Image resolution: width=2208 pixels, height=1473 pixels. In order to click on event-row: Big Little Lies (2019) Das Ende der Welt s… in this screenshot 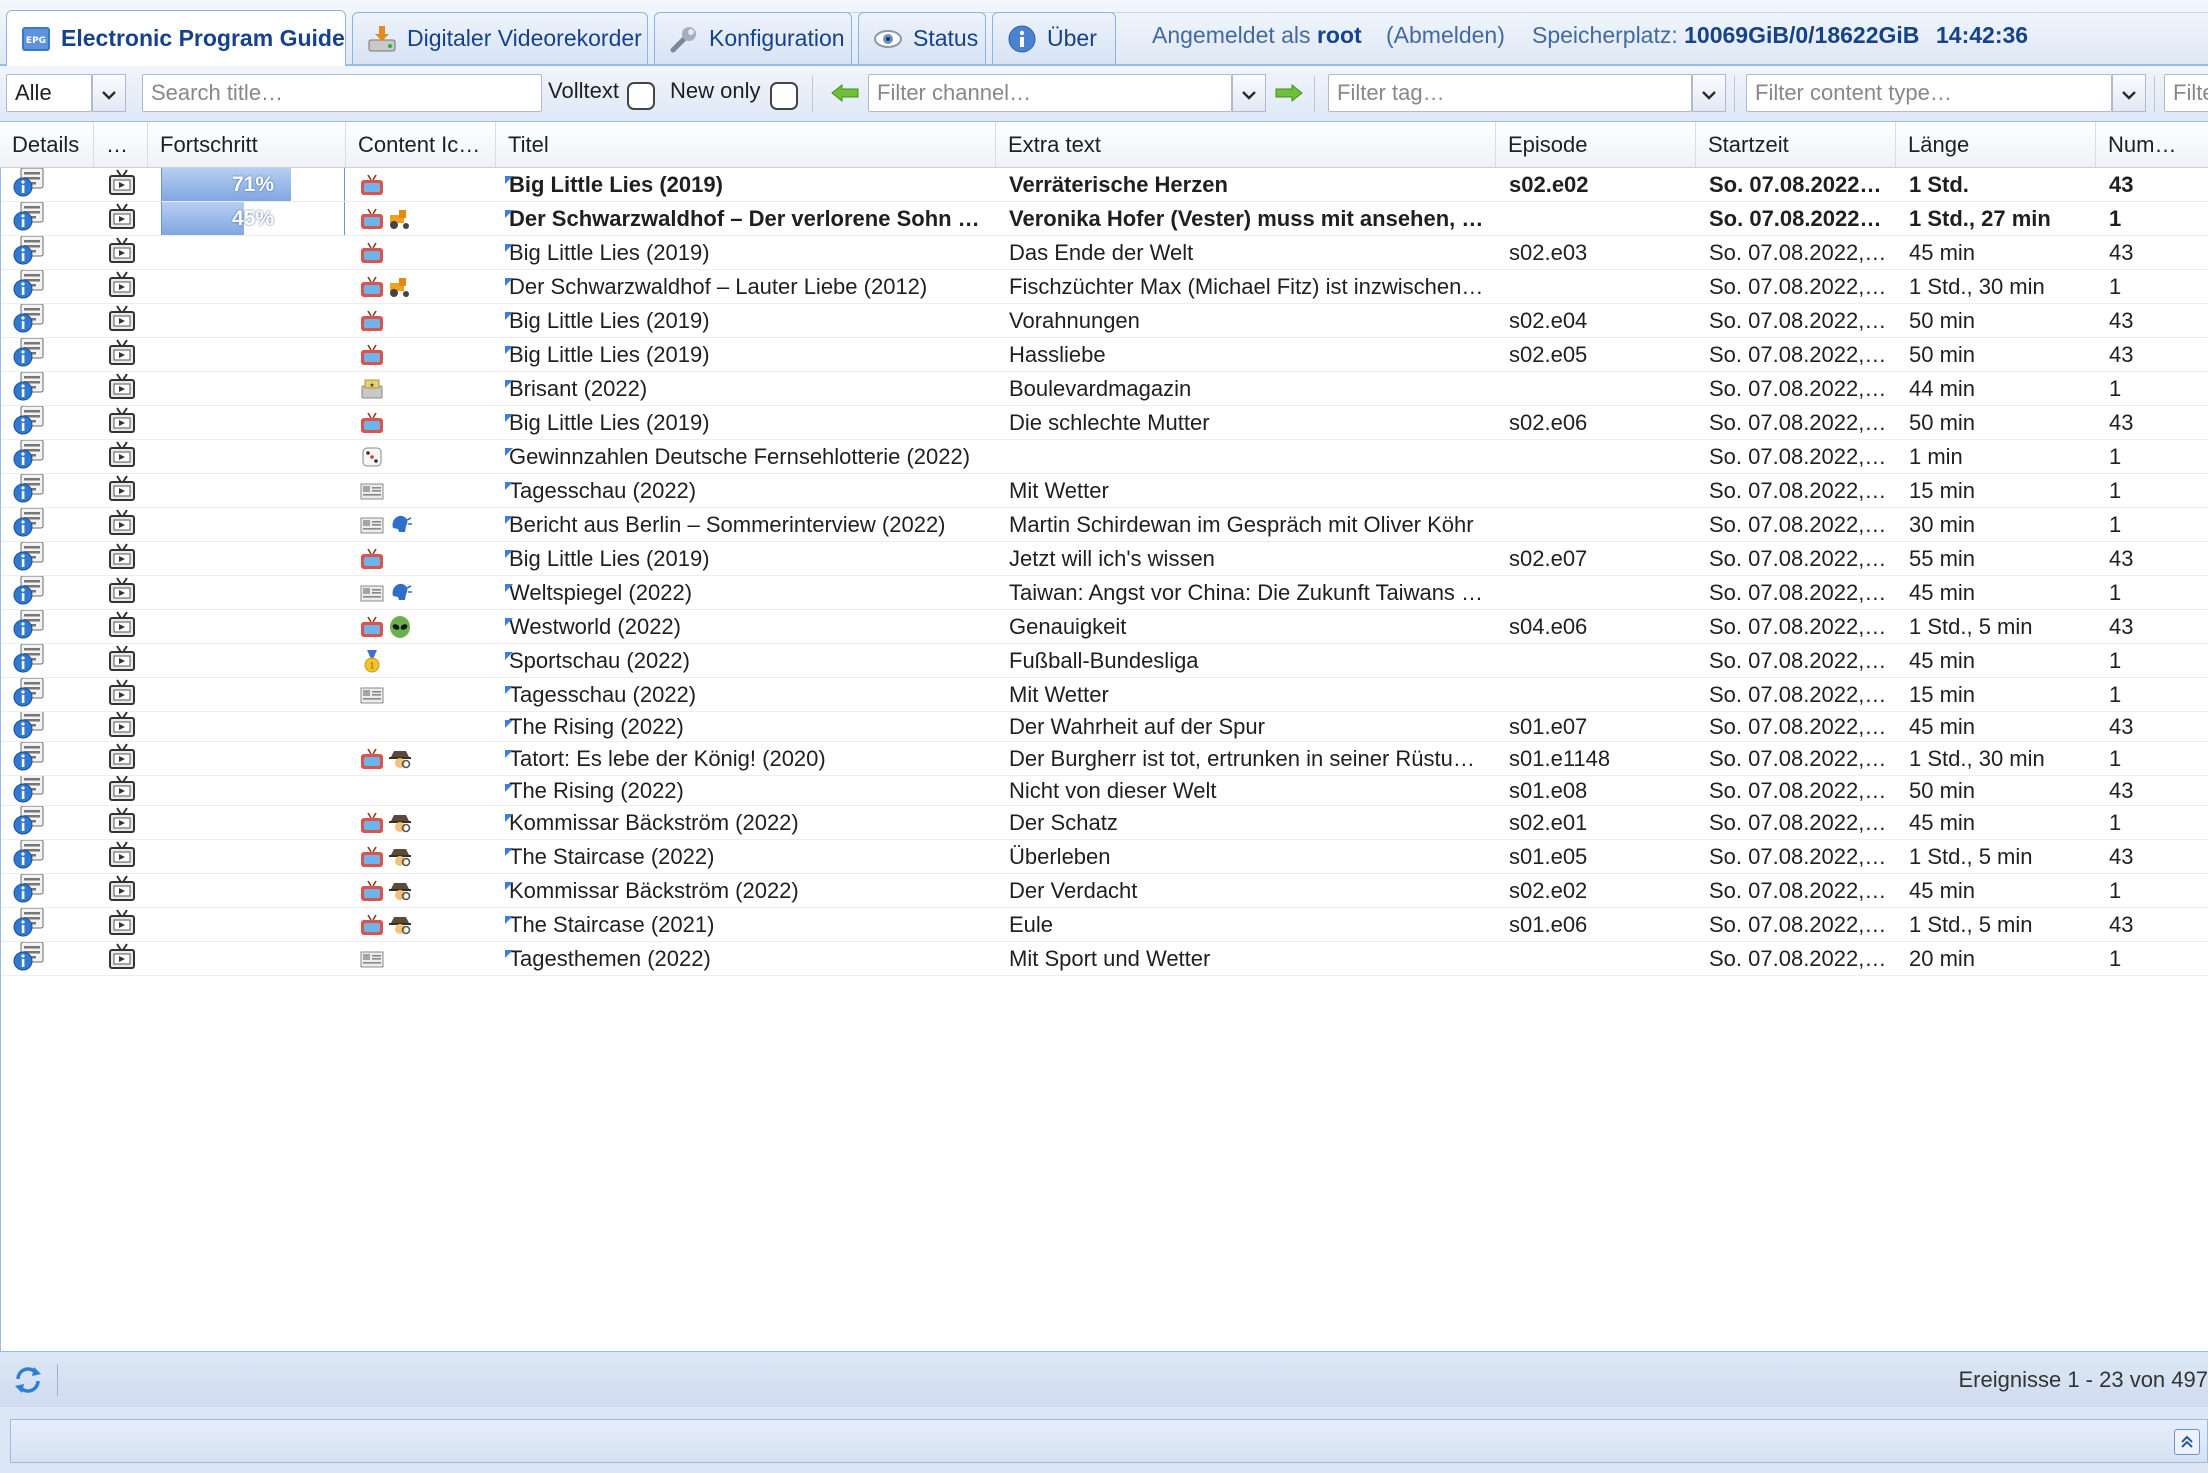, I will do `click(1104, 253)`.